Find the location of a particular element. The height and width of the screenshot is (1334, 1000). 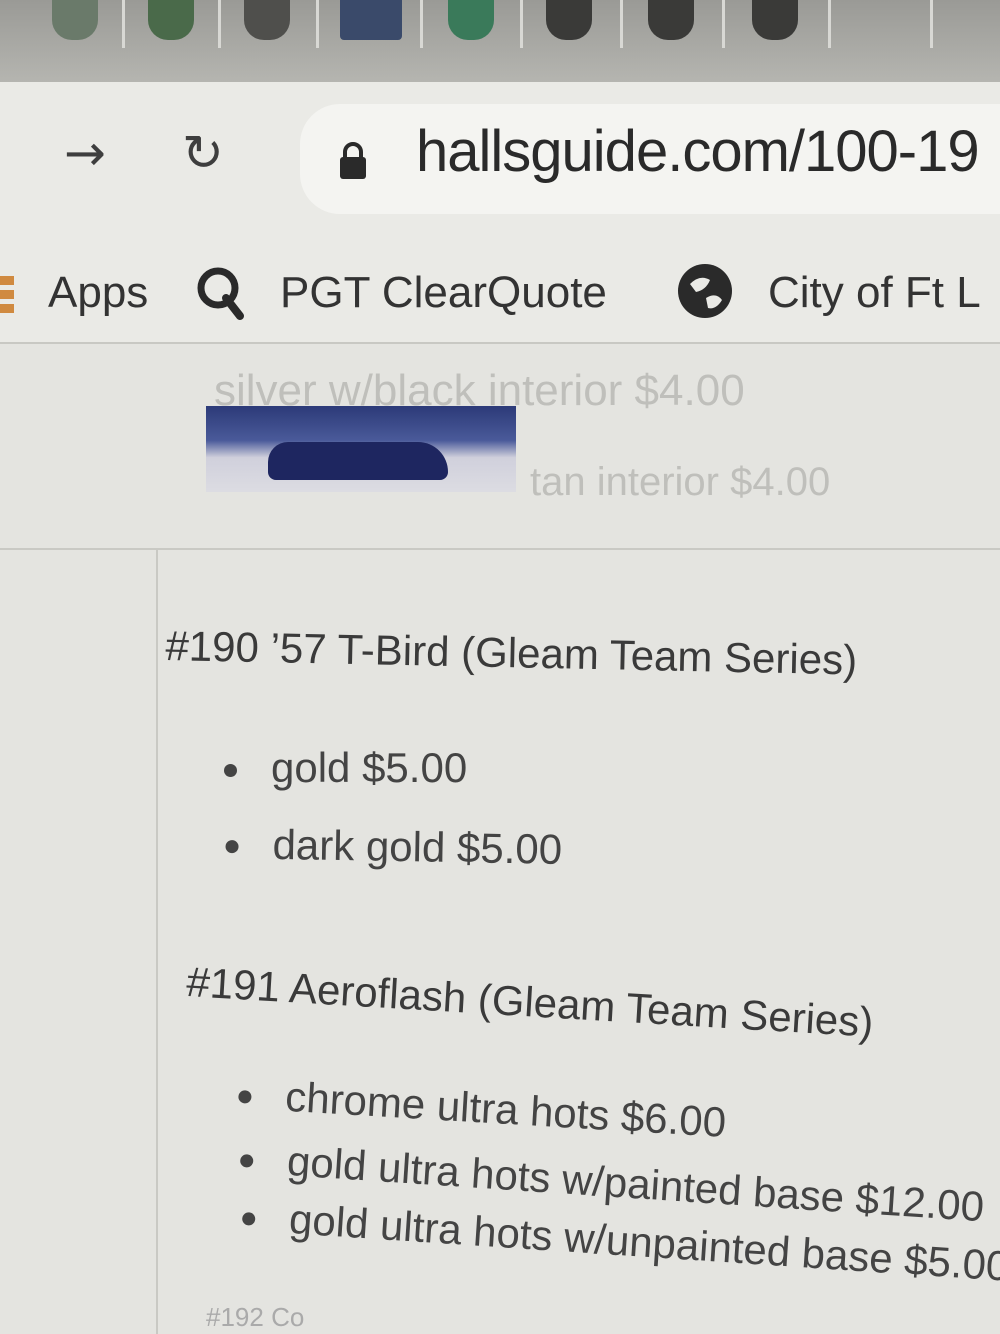

forward-icon: → is located at coordinates (85, 153).